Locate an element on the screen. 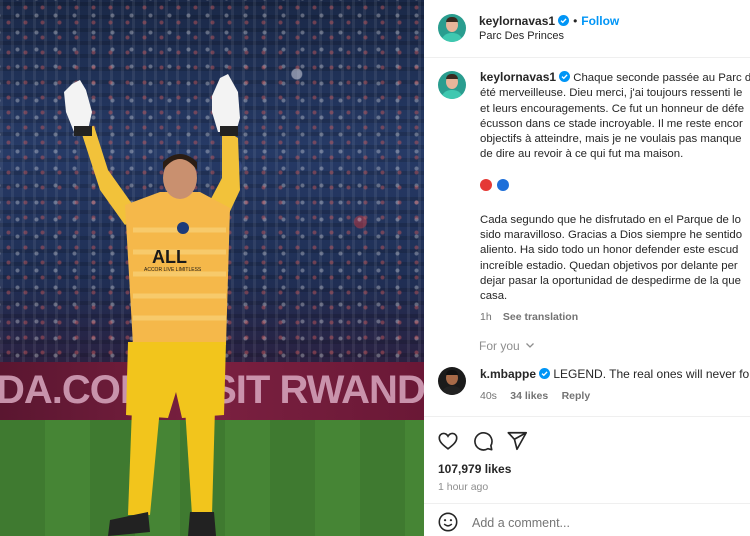 This screenshot has height=536, width=750. paper-plane-icon is located at coordinates (517, 441).